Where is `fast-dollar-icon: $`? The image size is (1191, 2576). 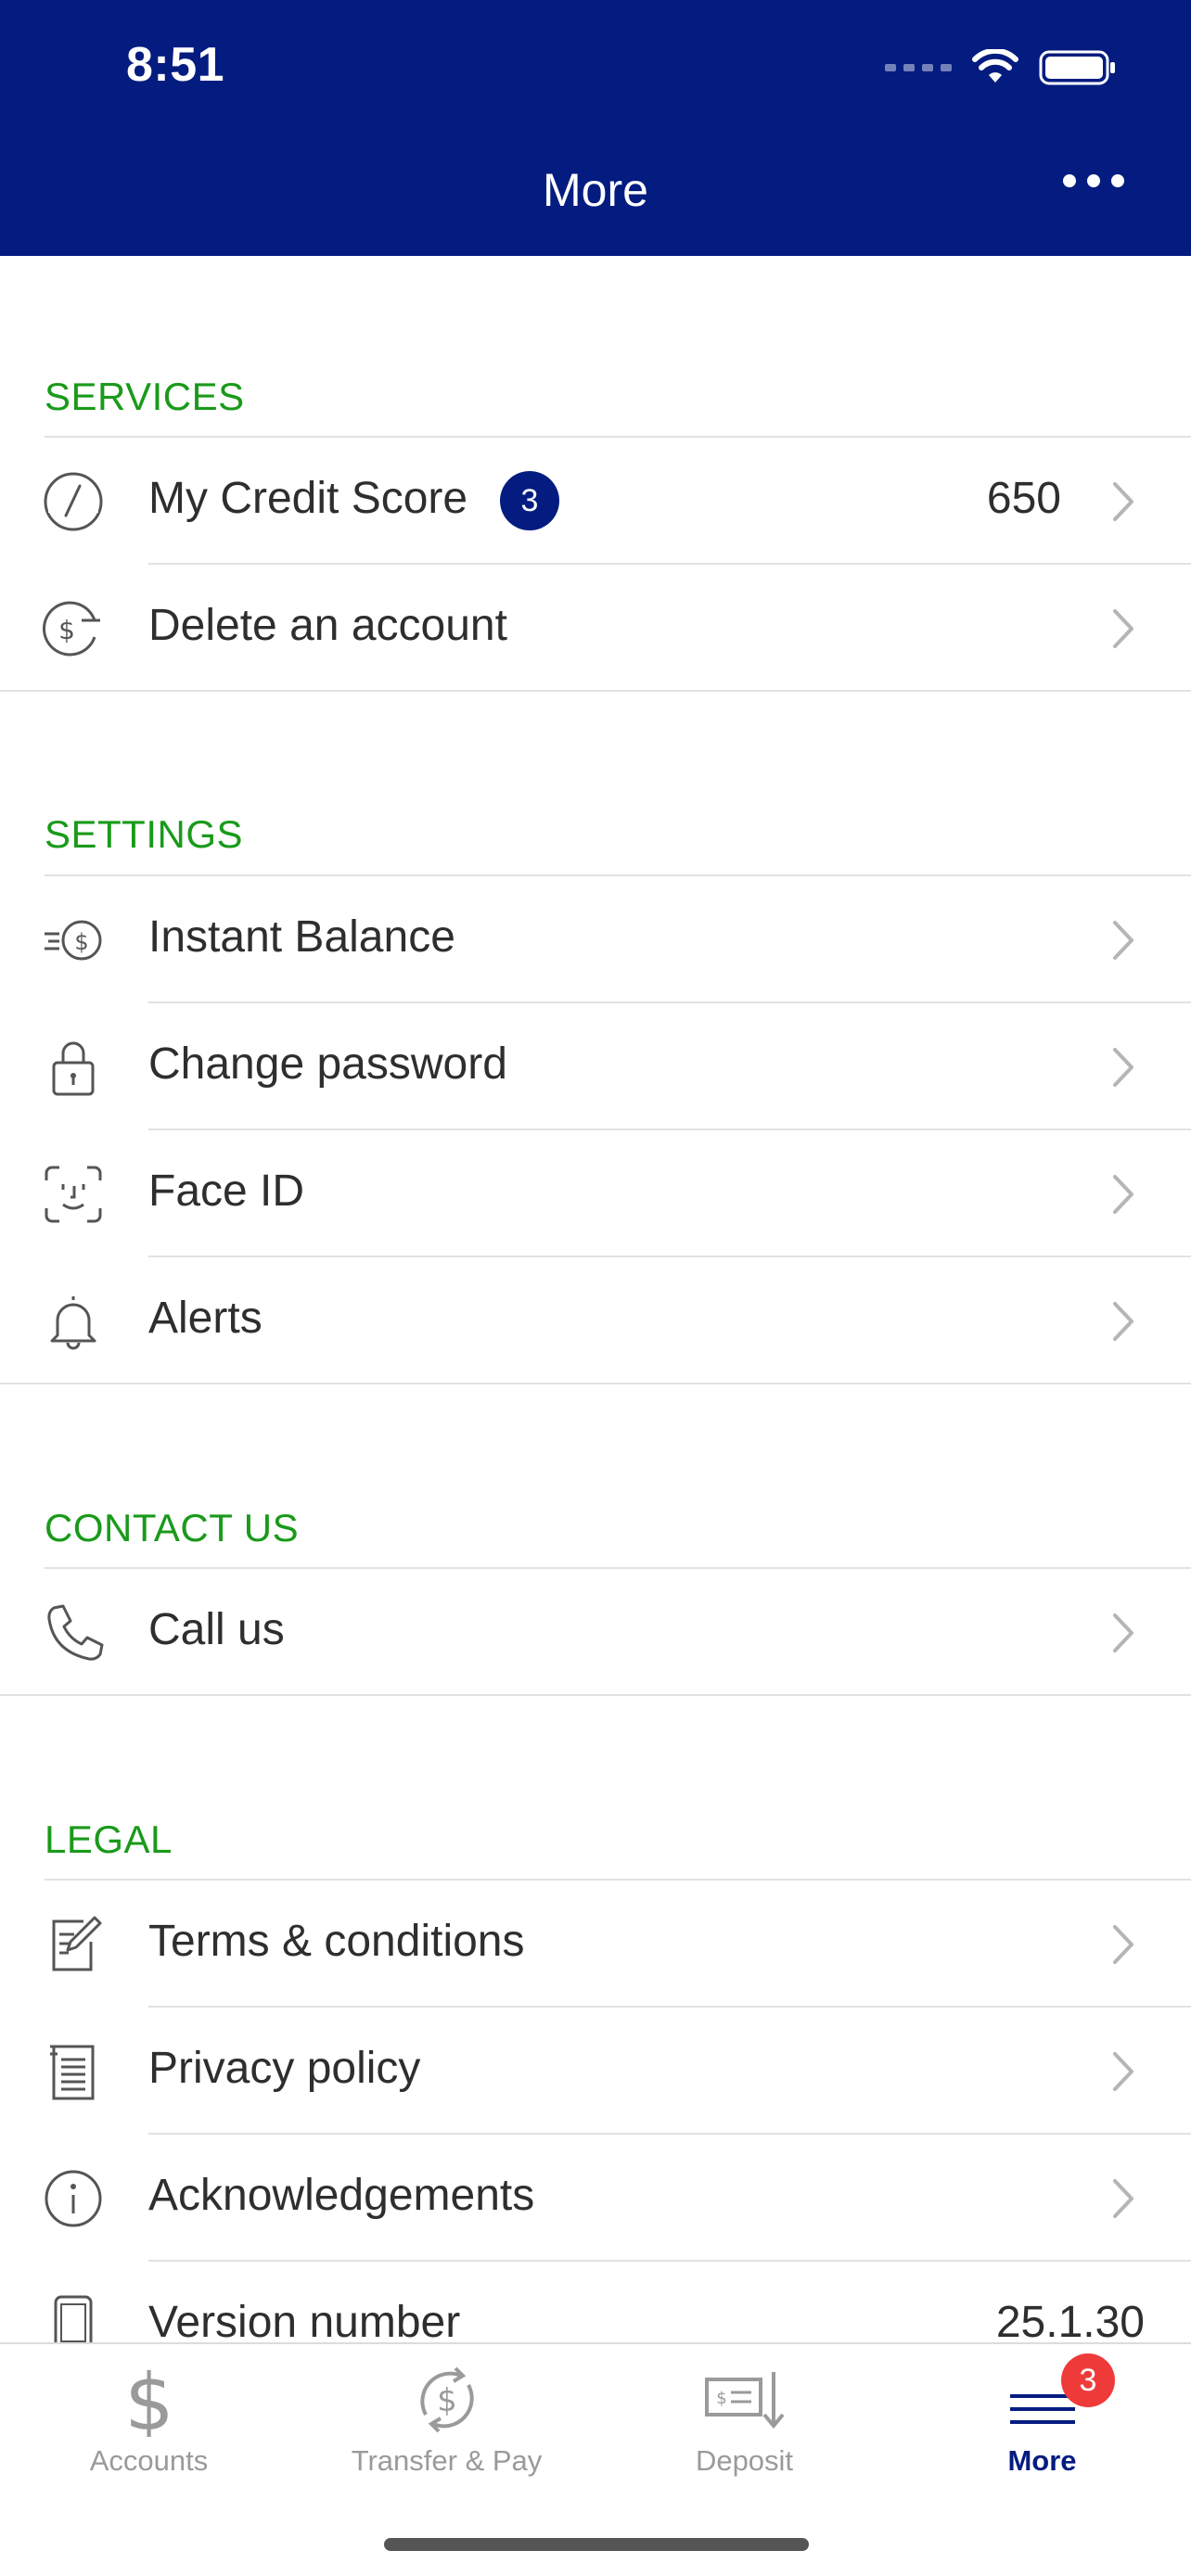
fast-dollar-icon: $ is located at coordinates (73, 940).